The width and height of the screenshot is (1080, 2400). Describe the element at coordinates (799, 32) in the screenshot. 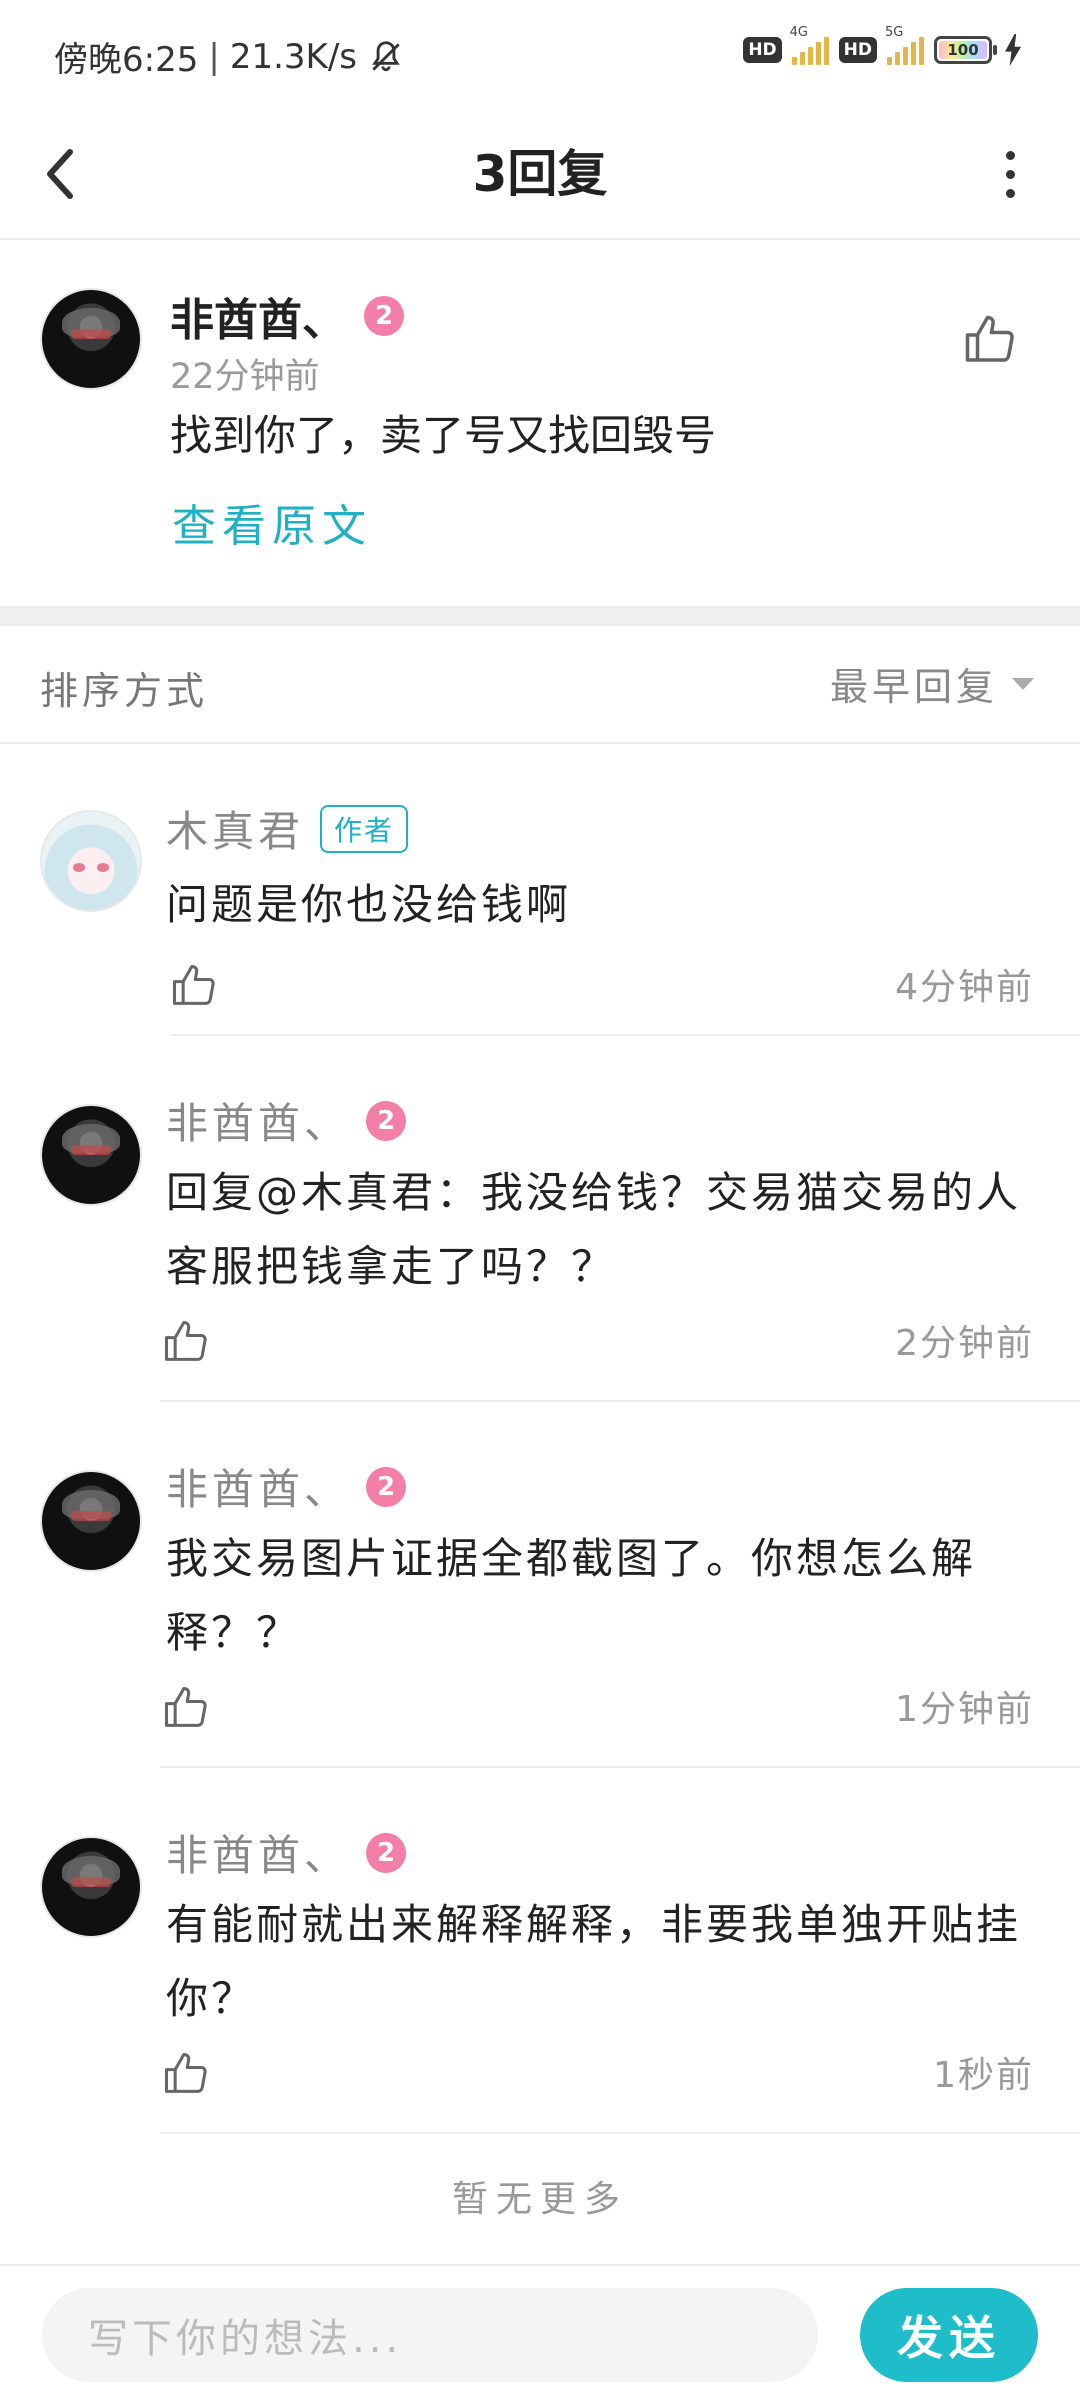

I see `network-type-1: 4G` at that location.